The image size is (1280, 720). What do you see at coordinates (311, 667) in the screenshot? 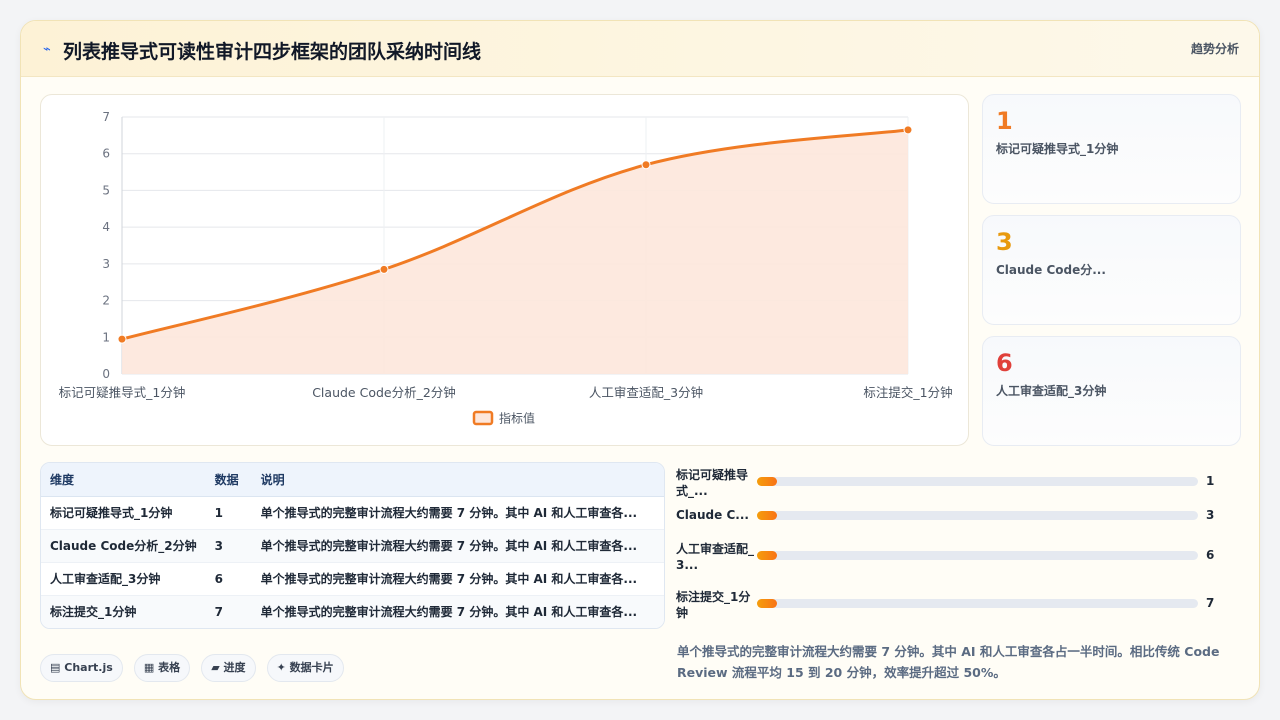
I see `chip-label: 数据卡片` at bounding box center [311, 667].